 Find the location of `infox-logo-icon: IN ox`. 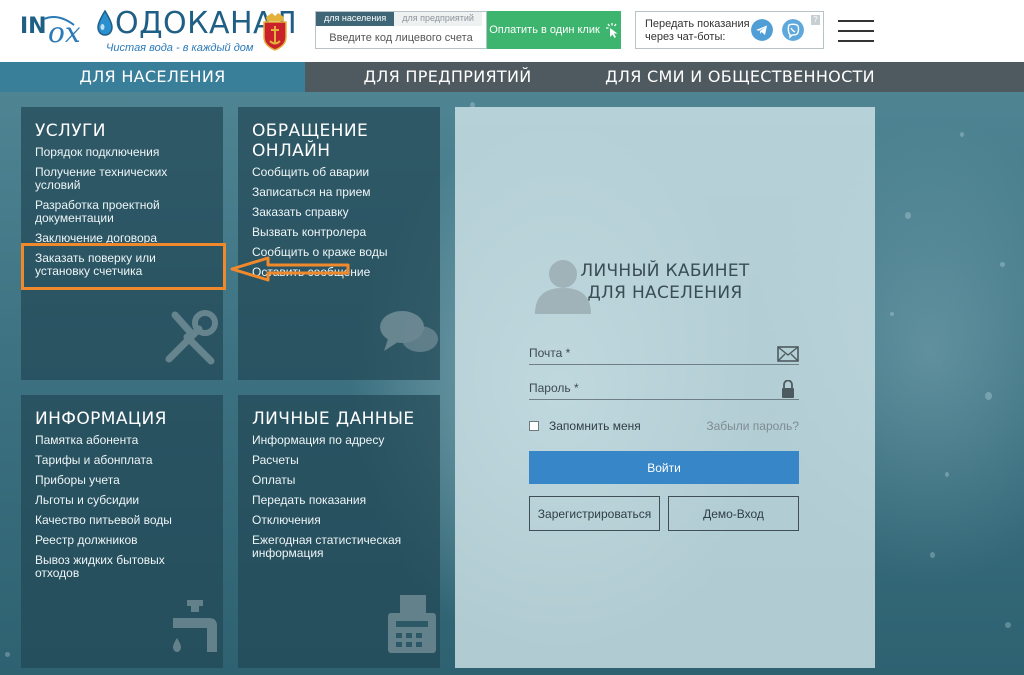

infox-logo-icon: IN ox is located at coordinates (49, 29).